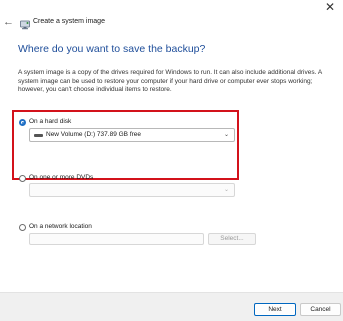 This screenshot has height=321, width=343. I want to click on system-image-app-icon, so click(25, 23).